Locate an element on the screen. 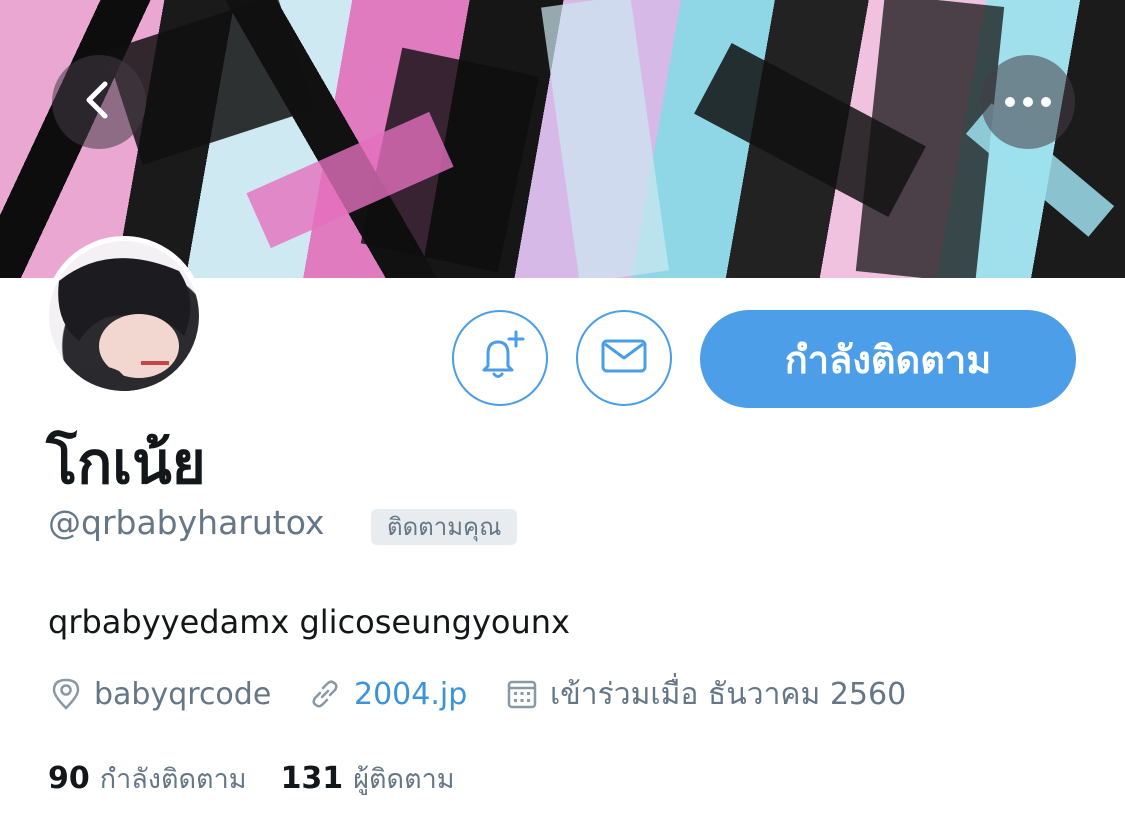 The width and height of the screenshot is (1125, 828). ellipsis-icon is located at coordinates (1028, 102).